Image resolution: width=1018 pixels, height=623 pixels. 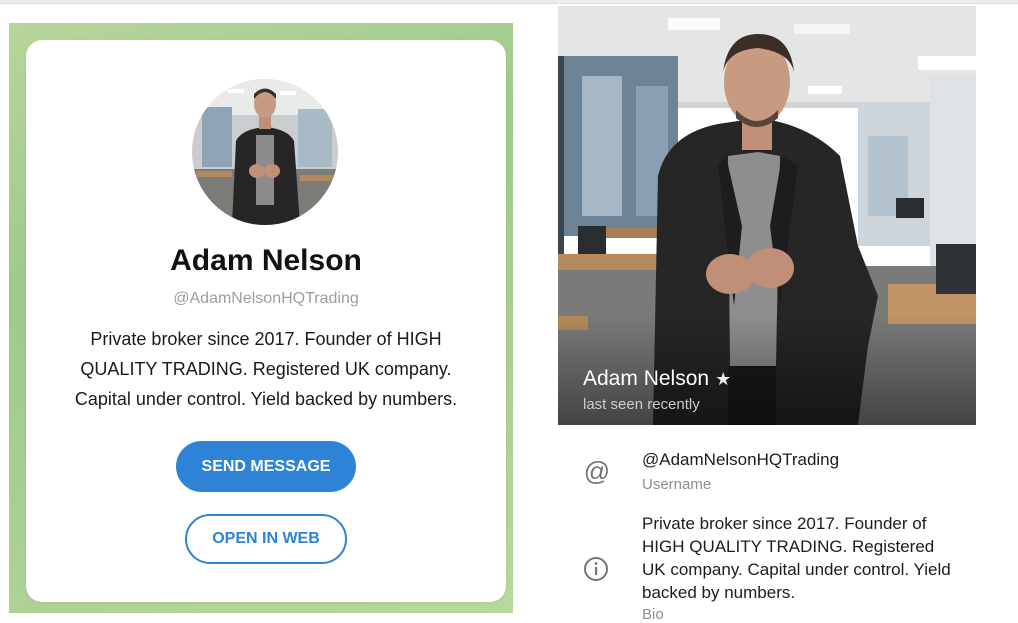 I want to click on last-seen-status: last seen recently, so click(x=641, y=404).